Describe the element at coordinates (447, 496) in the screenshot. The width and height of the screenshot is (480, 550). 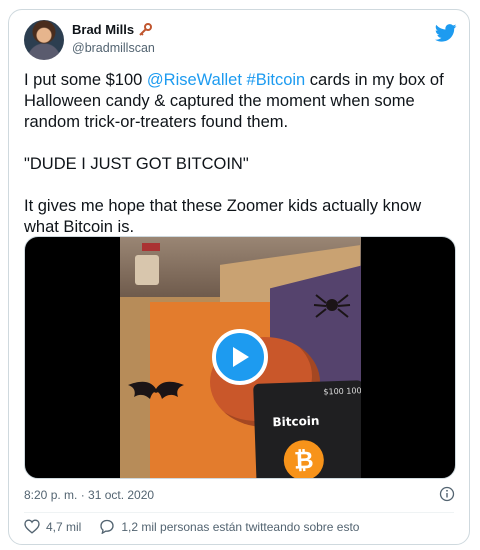
I see `info-icon` at that location.